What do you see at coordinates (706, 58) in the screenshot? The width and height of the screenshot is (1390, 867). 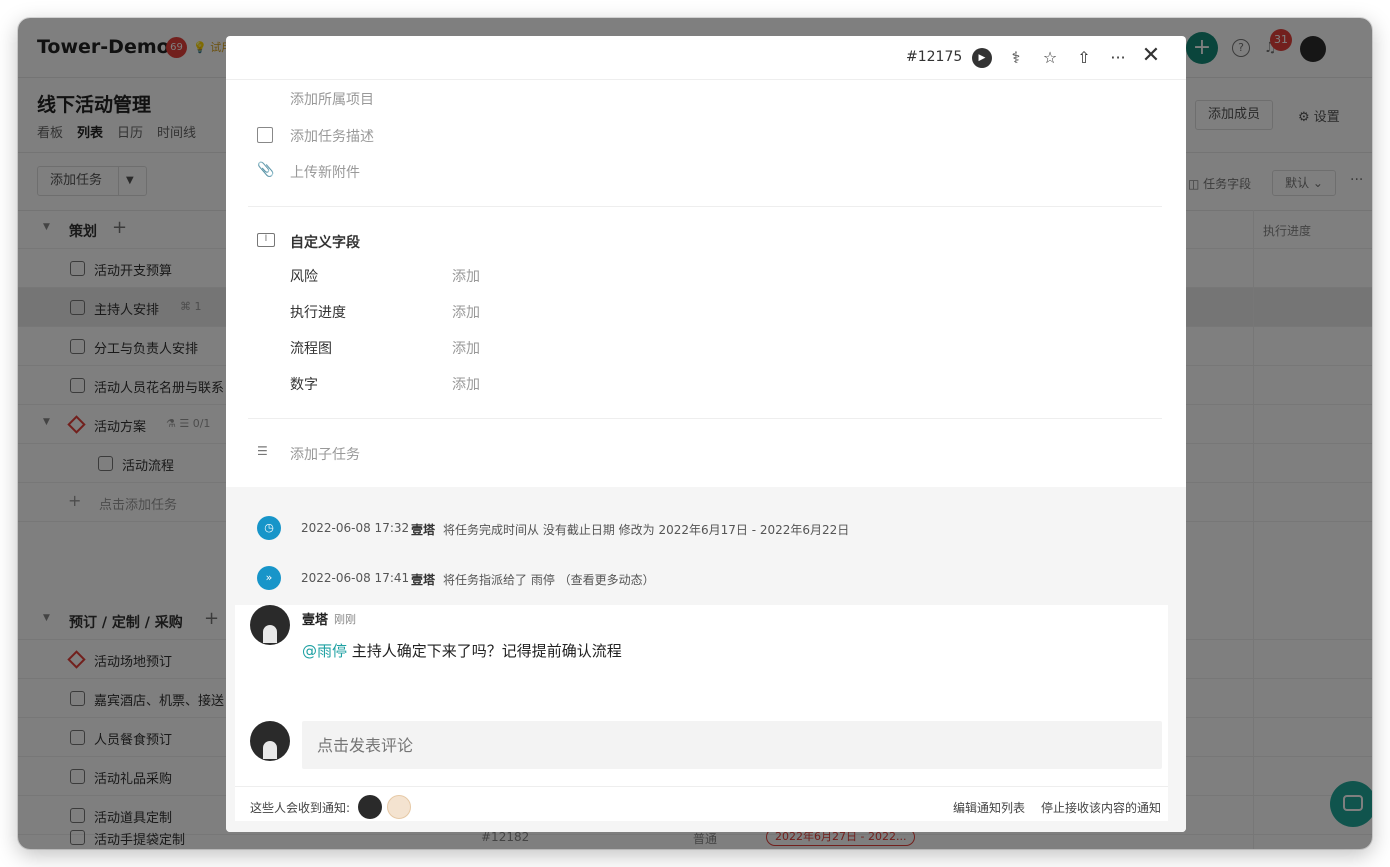 I see `modal-header: #12175 ▶ ⚕ ☆ ⇧ ··· ✕` at bounding box center [706, 58].